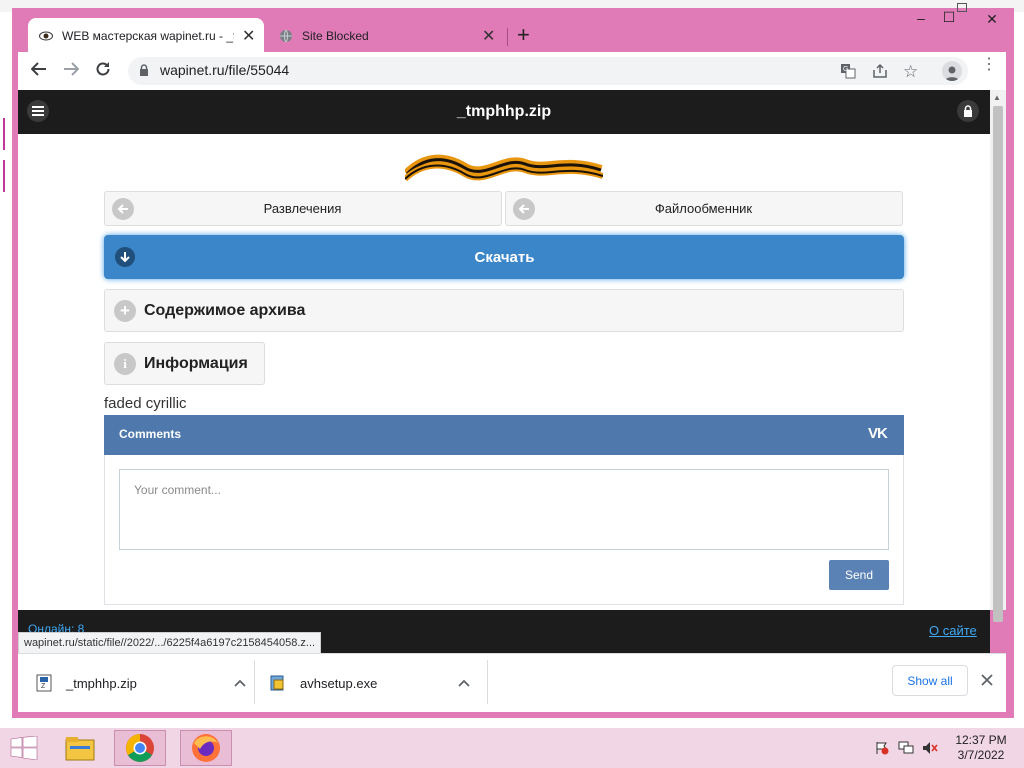 Image resolution: width=1024 pixels, height=768 pixels. Describe the element at coordinates (504, 310) in the screenshot. I see `archive-contents-toggle: + Содержимое архива` at that location.